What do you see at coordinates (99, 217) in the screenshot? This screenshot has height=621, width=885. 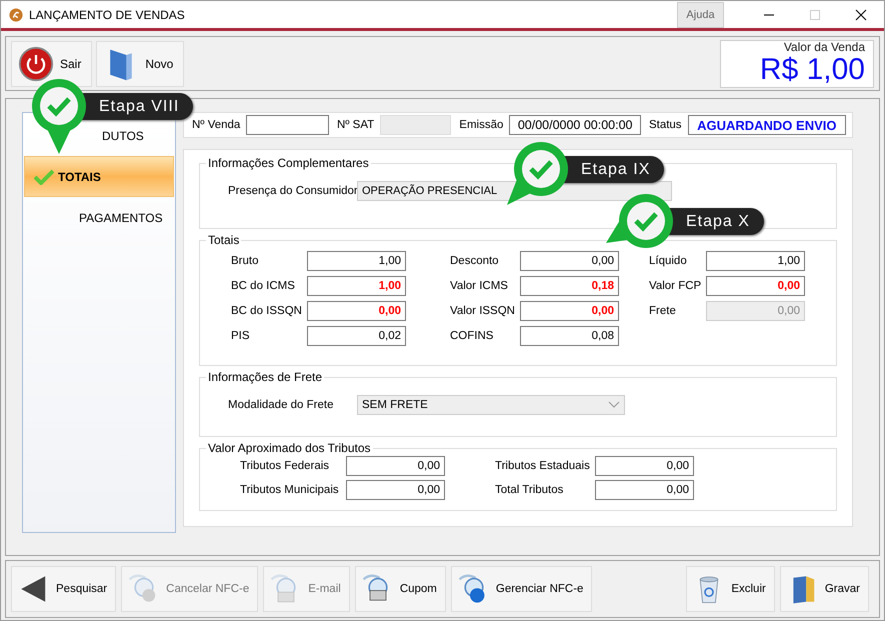 I see `sidebar-item: PAGAMENTOS` at bounding box center [99, 217].